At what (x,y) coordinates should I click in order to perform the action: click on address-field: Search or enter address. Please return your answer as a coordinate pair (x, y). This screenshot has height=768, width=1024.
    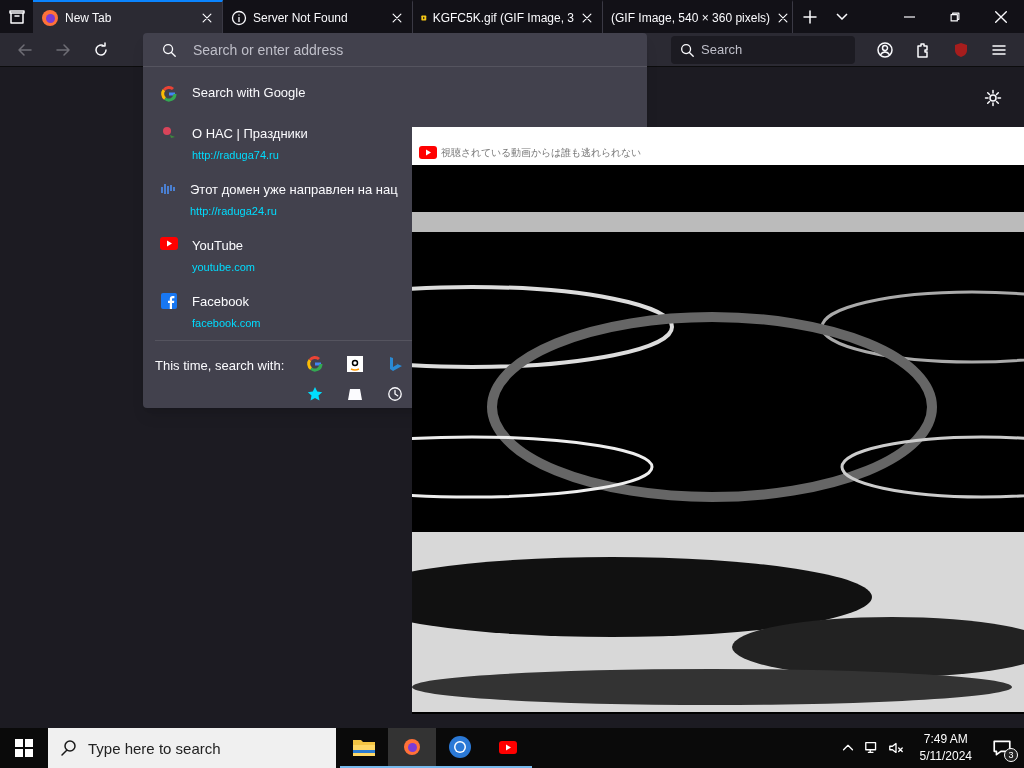
    Looking at the image, I should click on (395, 49).